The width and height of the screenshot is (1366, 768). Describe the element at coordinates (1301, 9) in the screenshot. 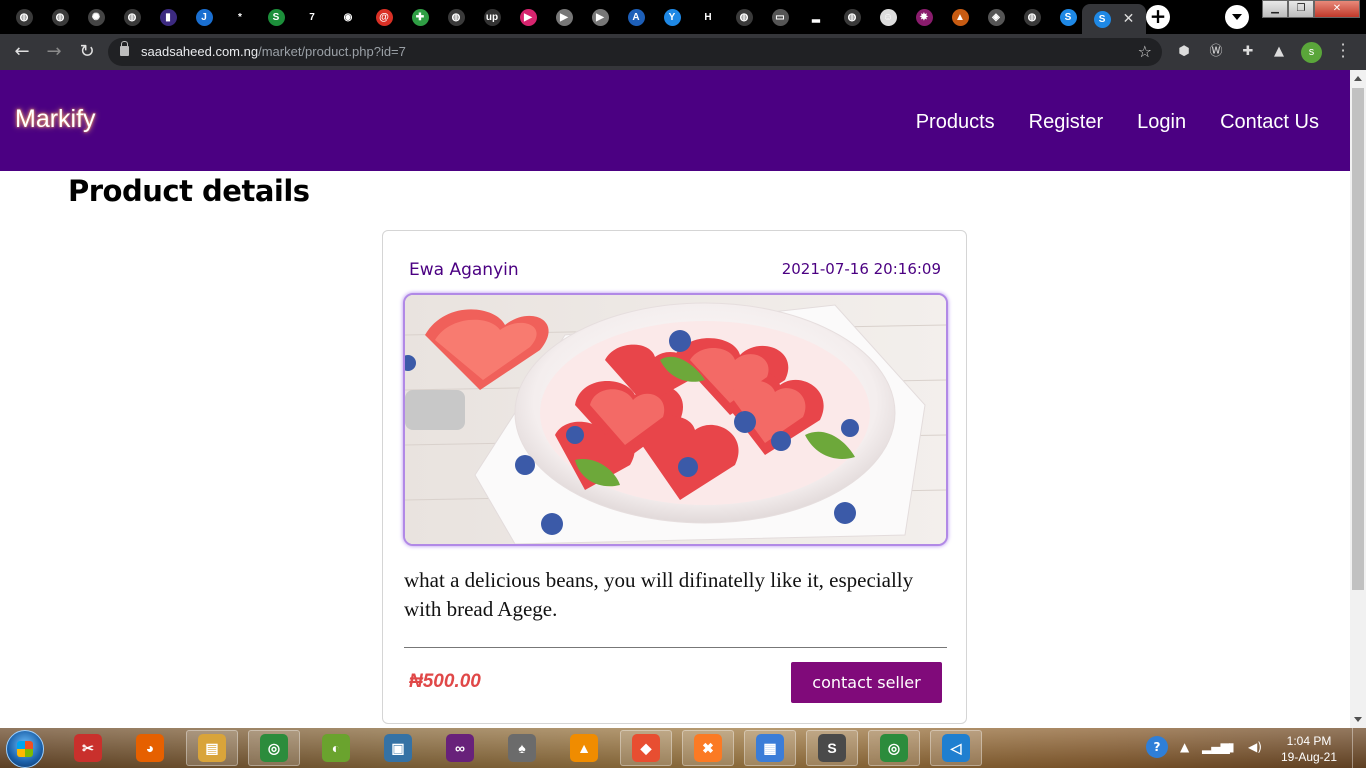

I see `maximize-button: ❐` at that location.